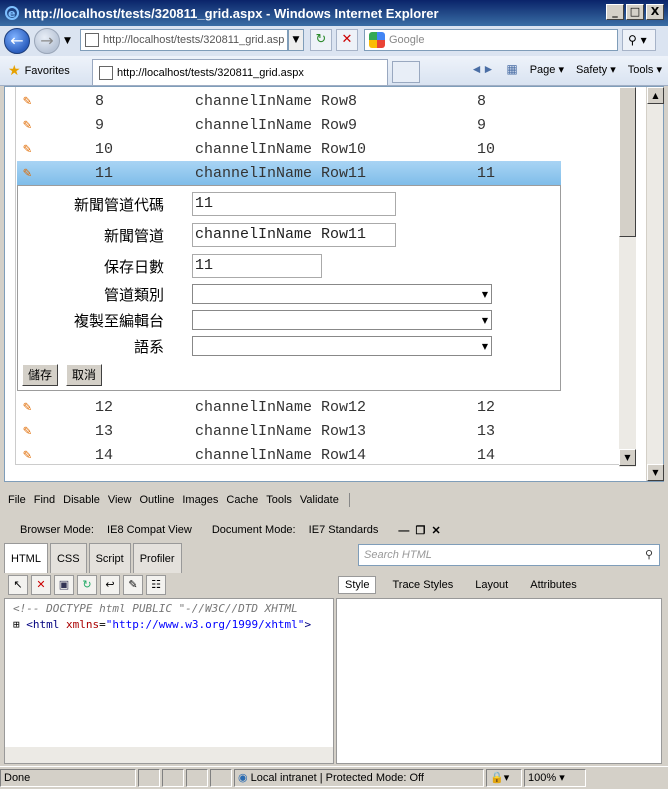 Image resolution: width=668 pixels, height=789 pixels. Describe the element at coordinates (169, 755) in the screenshot. I see `dom-hscrollbar` at that location.